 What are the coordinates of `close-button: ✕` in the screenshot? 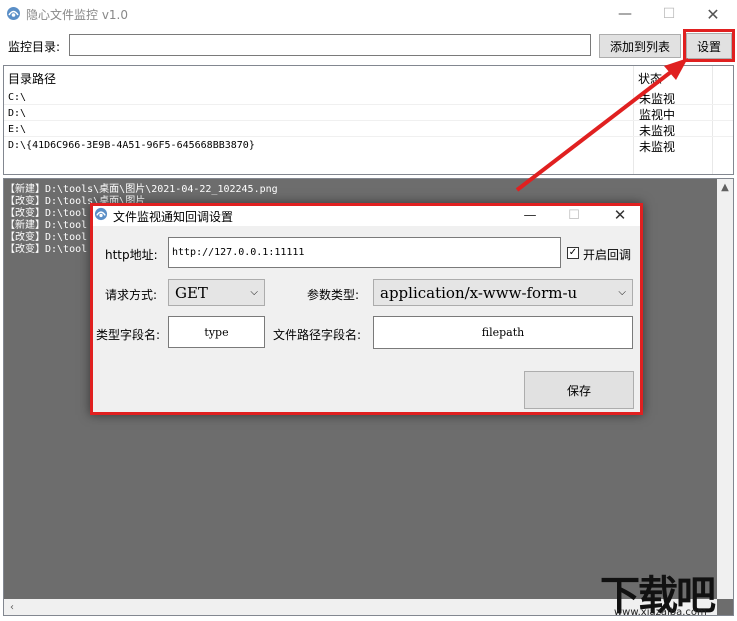 It's located at (713, 14).